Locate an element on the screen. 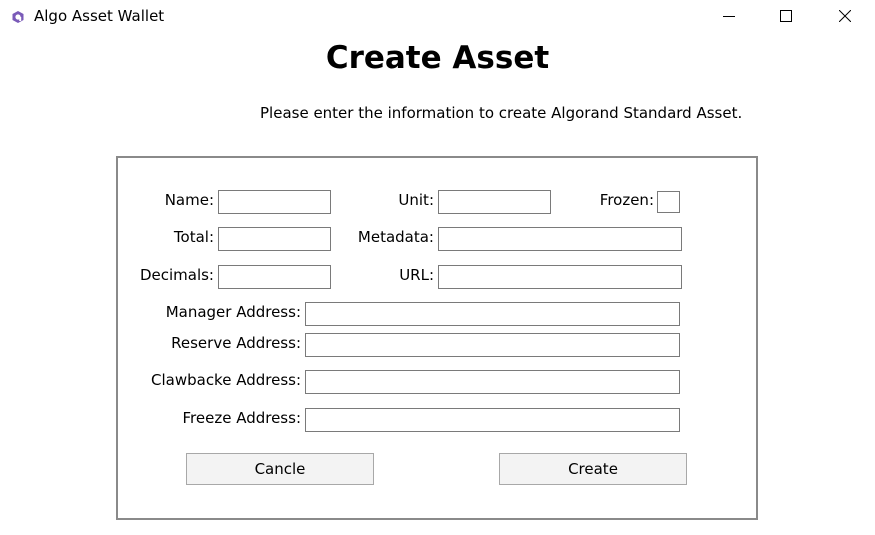  total-field is located at coordinates (274, 239).